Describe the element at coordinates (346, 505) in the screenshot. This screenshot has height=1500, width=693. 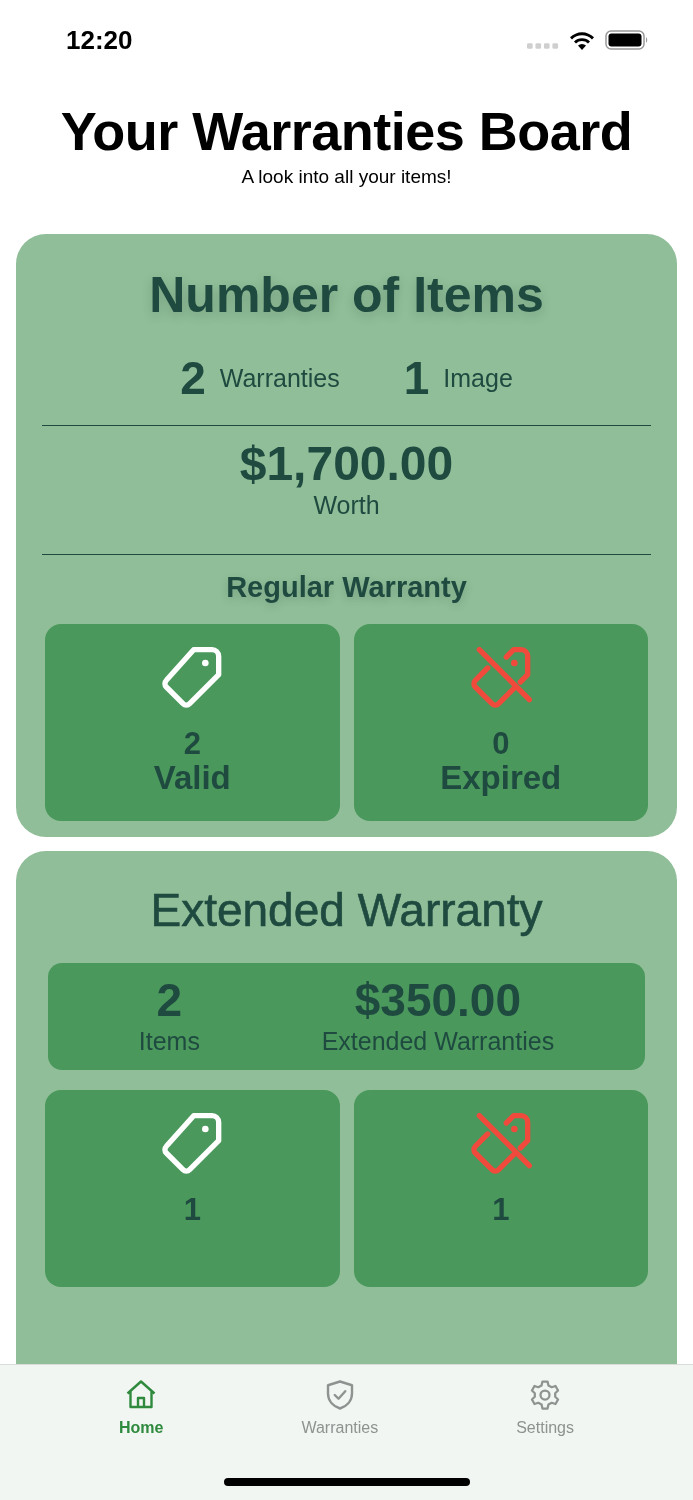
I see `worth-label: Worth` at that location.